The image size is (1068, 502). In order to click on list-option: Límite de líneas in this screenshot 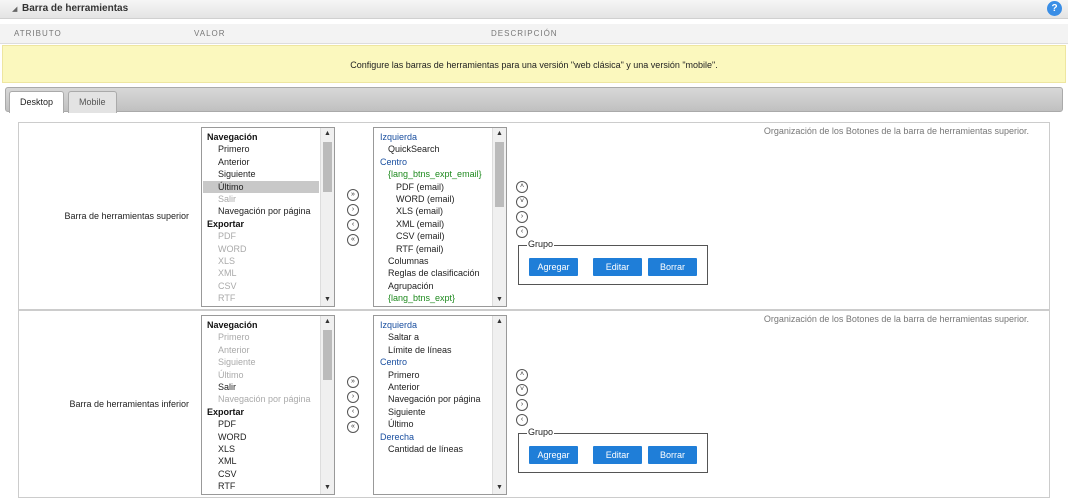, I will do `click(433, 350)`.